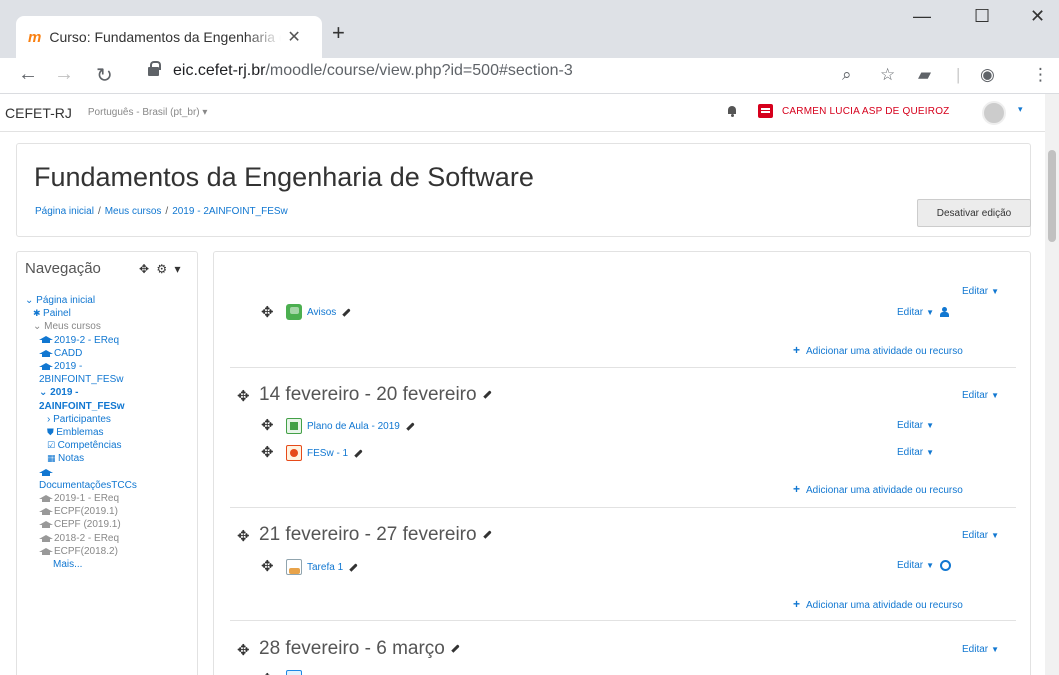 The image size is (1059, 675). What do you see at coordinates (46, 340) in the screenshot?
I see `course-cap-icon` at bounding box center [46, 340].